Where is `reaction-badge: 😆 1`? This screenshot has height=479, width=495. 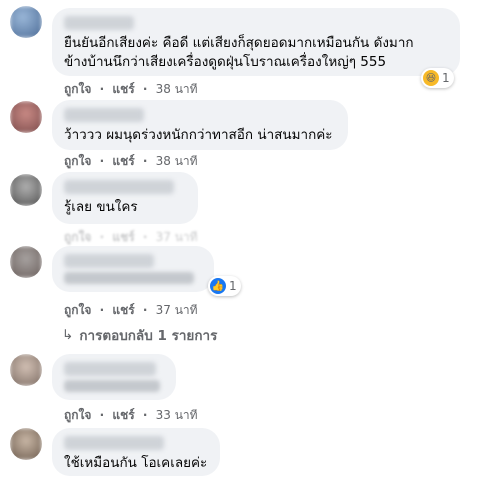 reaction-badge: 😆 1 is located at coordinates (437, 78).